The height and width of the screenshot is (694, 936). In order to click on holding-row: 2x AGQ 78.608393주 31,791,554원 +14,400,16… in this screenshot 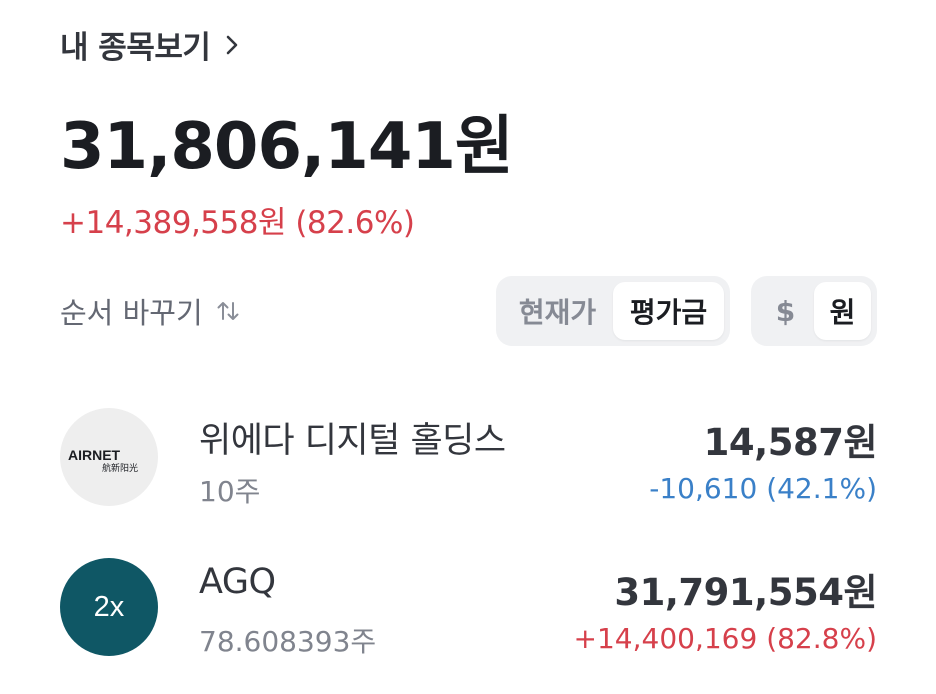, I will do `click(468, 608)`.